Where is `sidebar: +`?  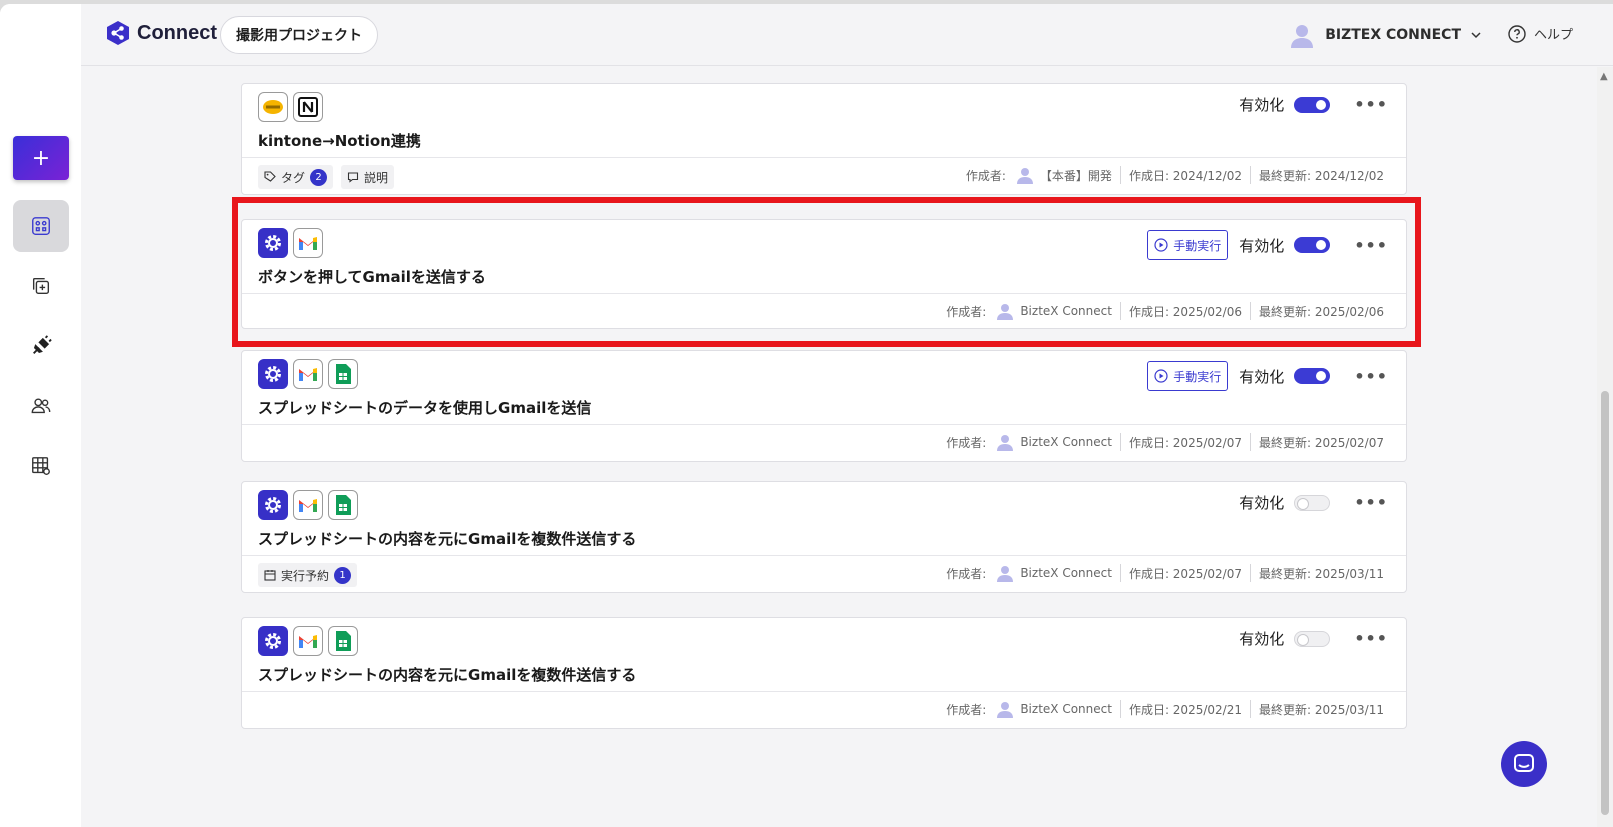 sidebar: + is located at coordinates (40, 415).